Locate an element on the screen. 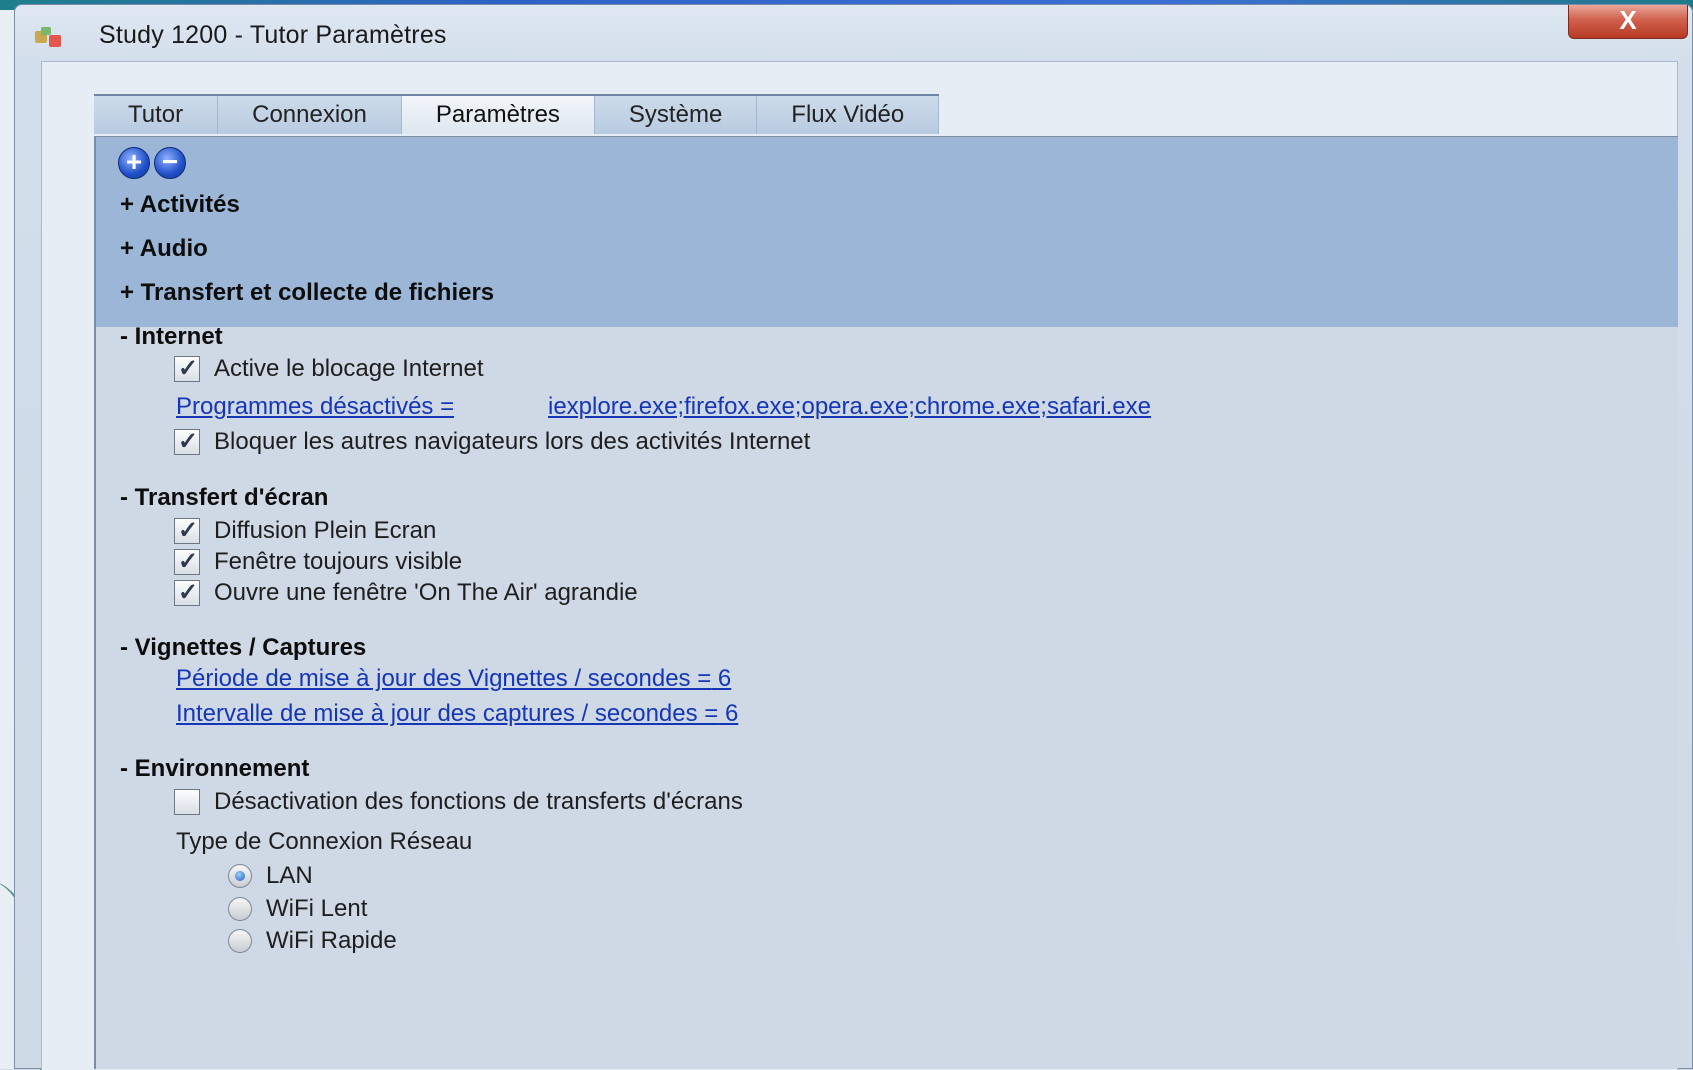 Image resolution: width=1693 pixels, height=1070 pixels. tab-systeme: Système is located at coordinates (676, 115).